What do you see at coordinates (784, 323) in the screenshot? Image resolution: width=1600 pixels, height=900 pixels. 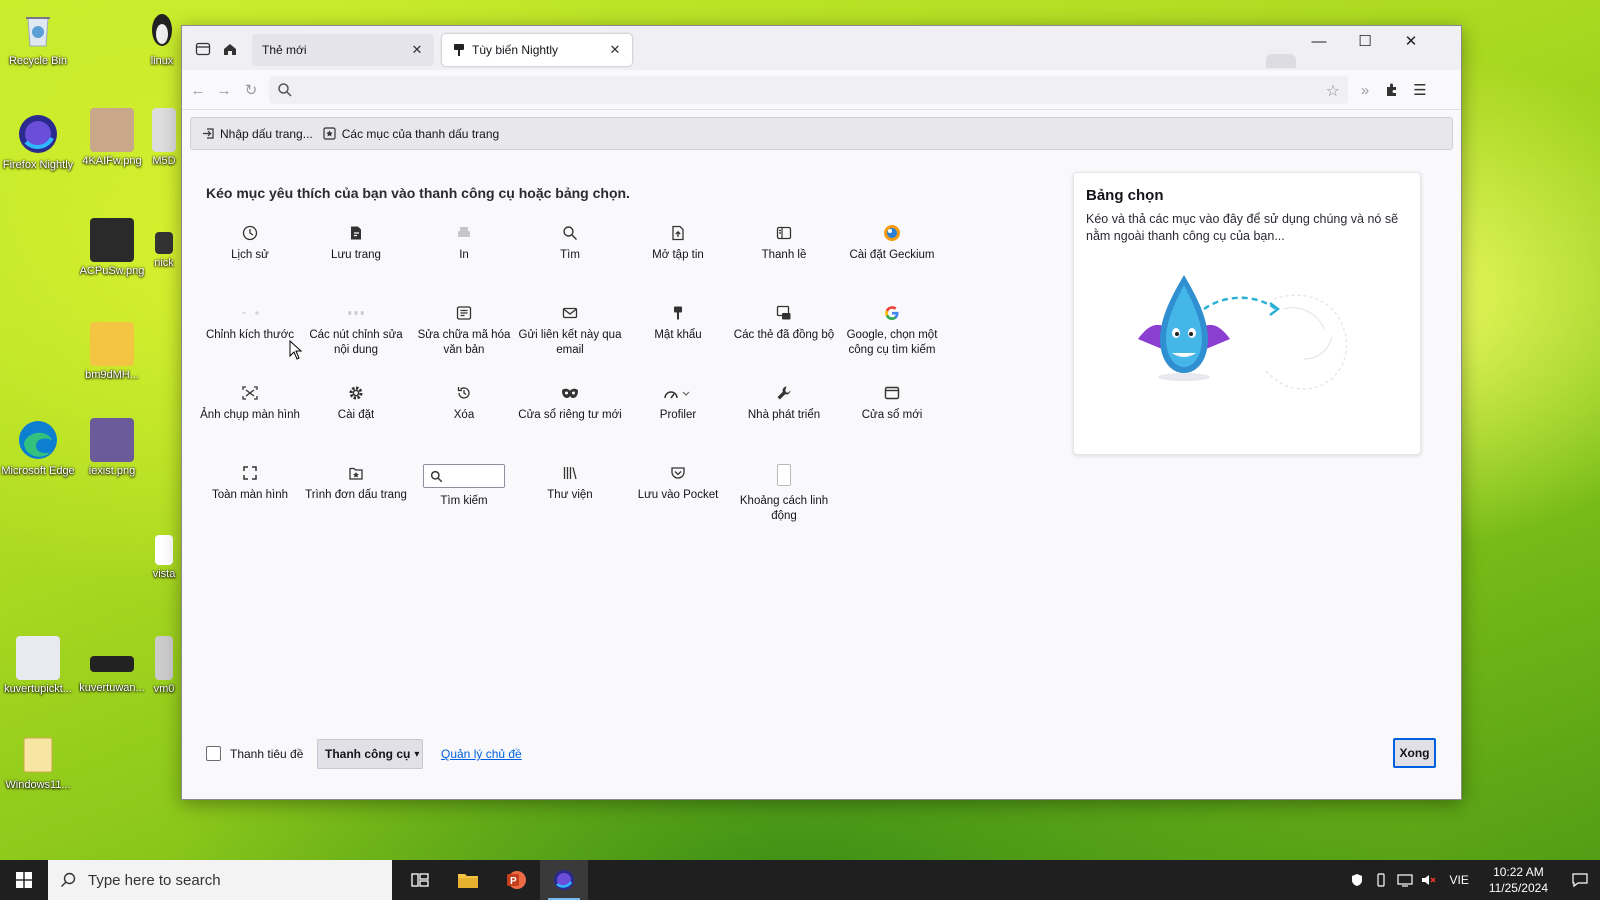 I see `palette-item-synced-tabs: Các thẻ đã đồng bộ` at bounding box center [784, 323].